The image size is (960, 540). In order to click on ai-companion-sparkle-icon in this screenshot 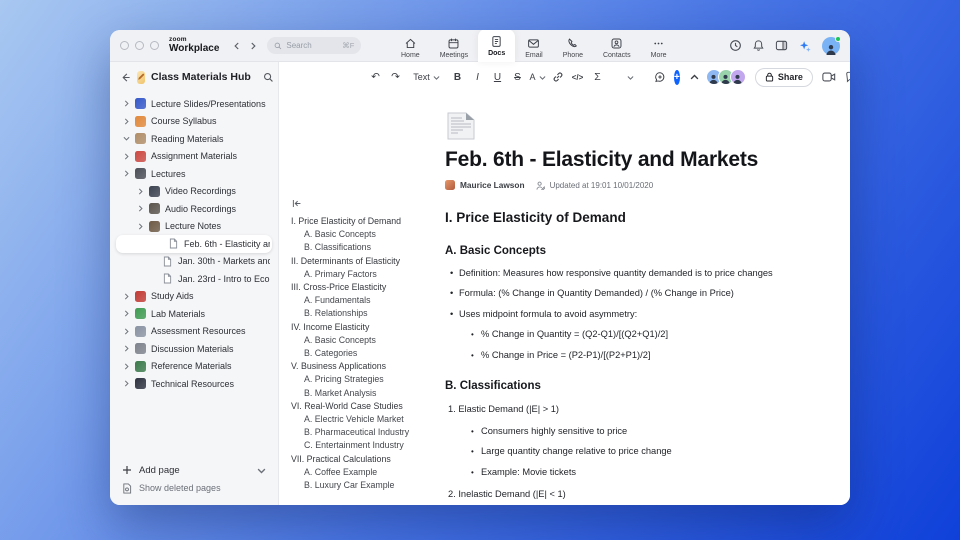, I will do `click(805, 46)`.